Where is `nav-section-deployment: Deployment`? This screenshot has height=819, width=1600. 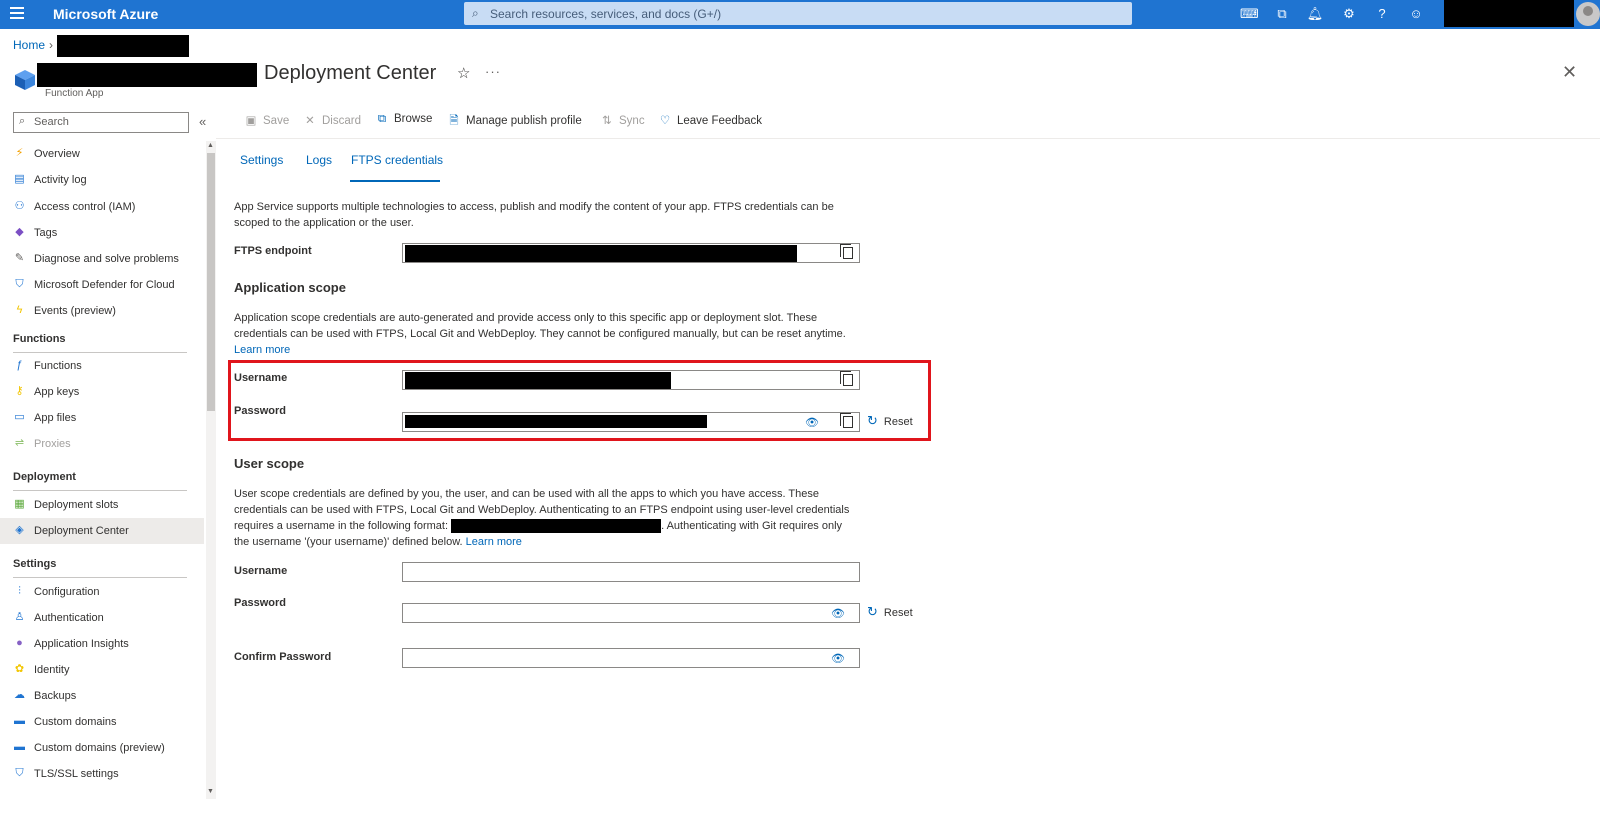
nav-section-deployment: Deployment is located at coordinates (44, 477).